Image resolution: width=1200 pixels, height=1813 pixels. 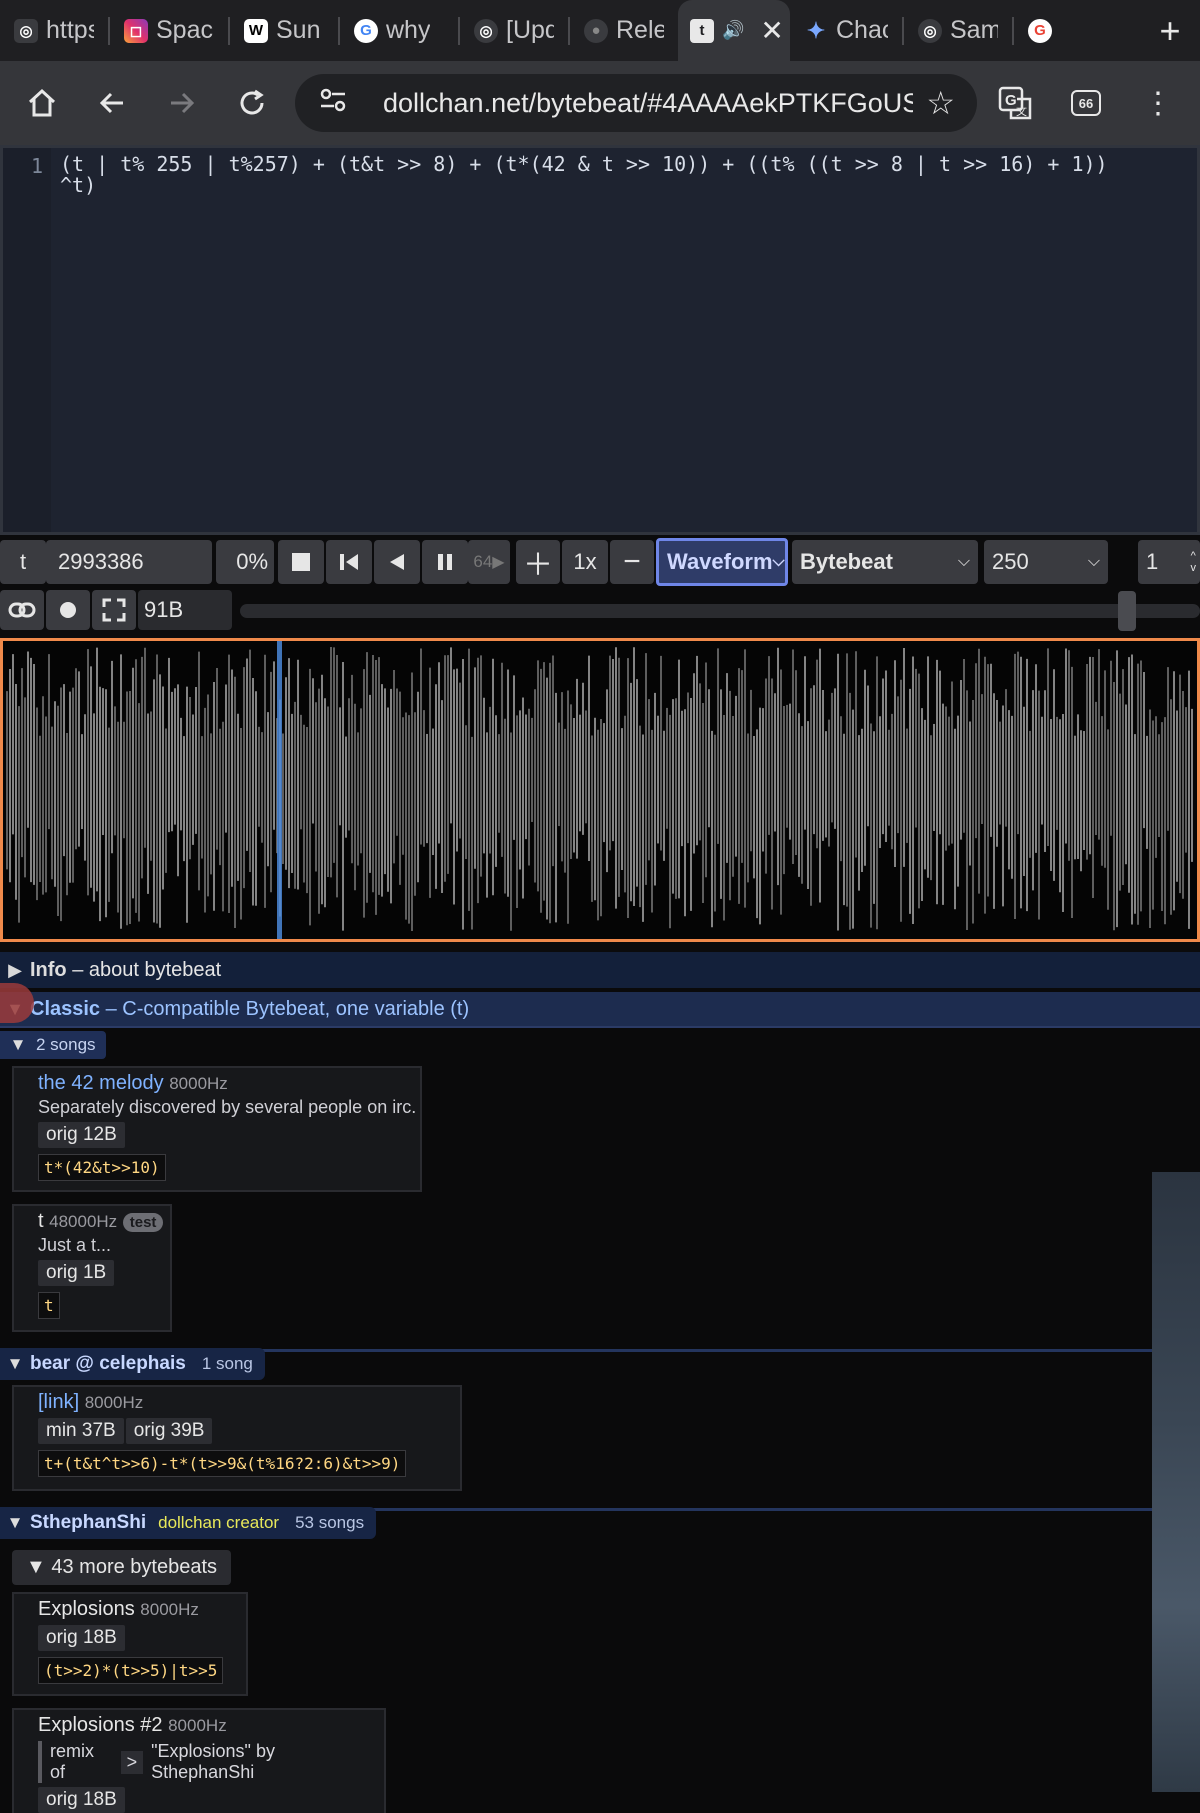 What do you see at coordinates (349, 562) in the screenshot?
I see `rewind-button` at bounding box center [349, 562].